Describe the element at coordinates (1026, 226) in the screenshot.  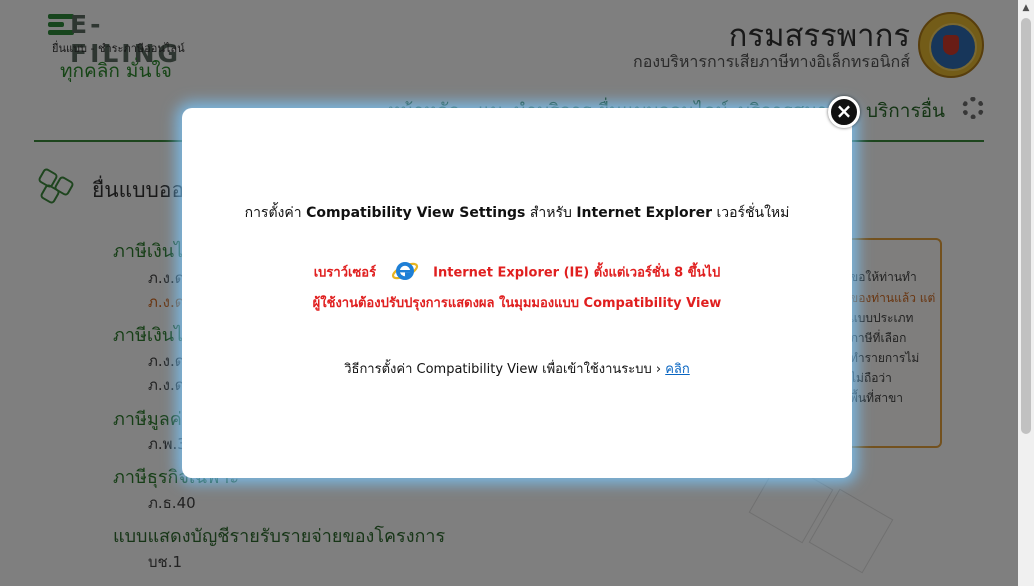
I see `scrollbar-thumb` at that location.